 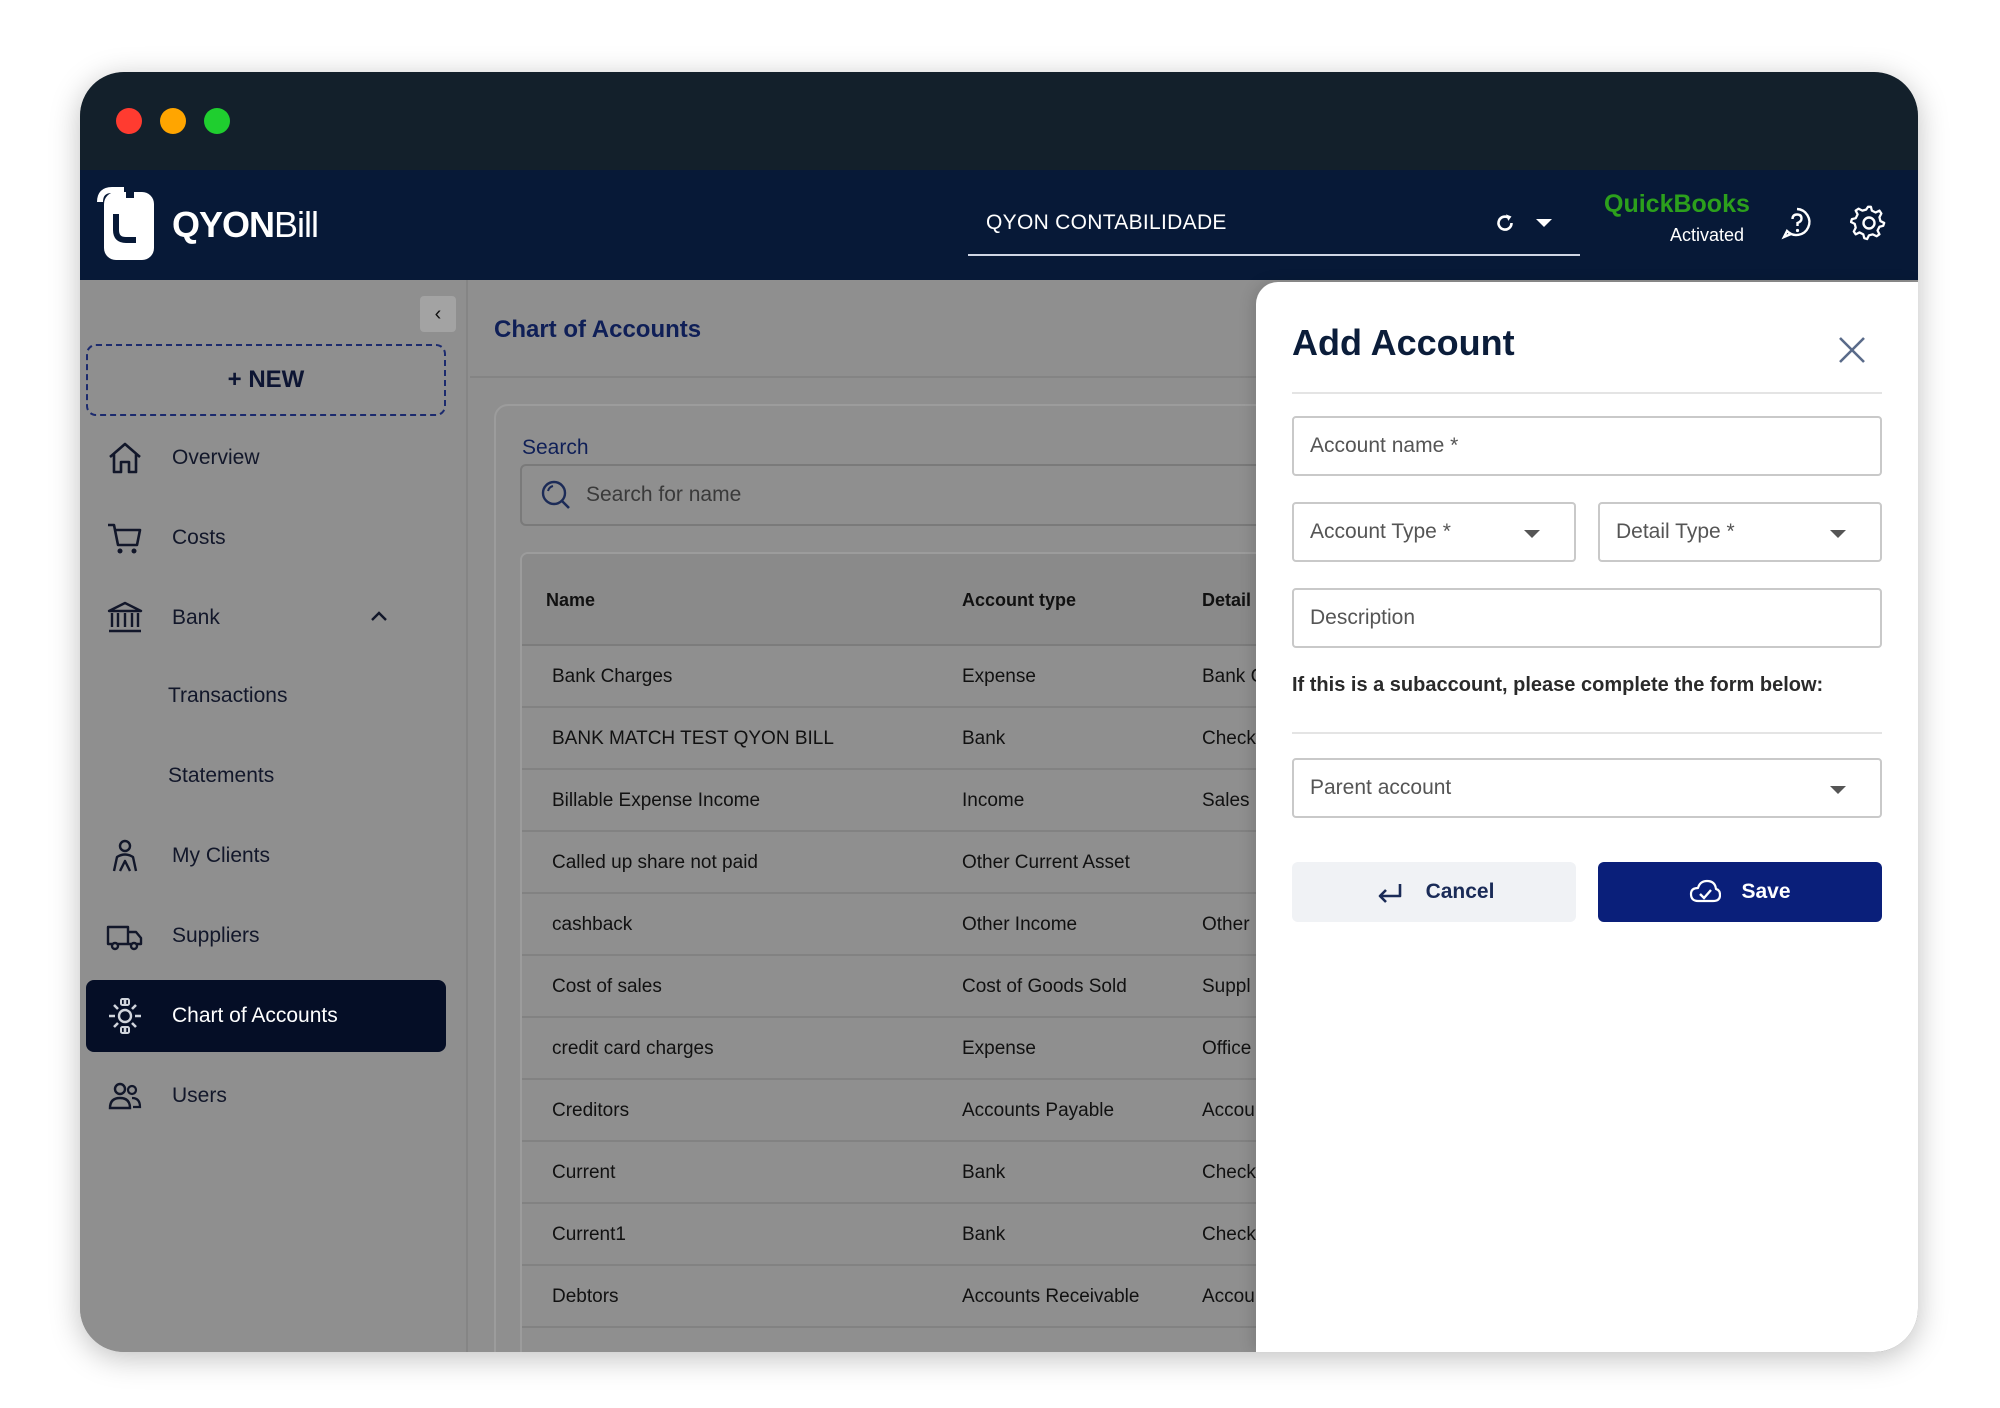 I want to click on help-icon, so click(x=1797, y=223).